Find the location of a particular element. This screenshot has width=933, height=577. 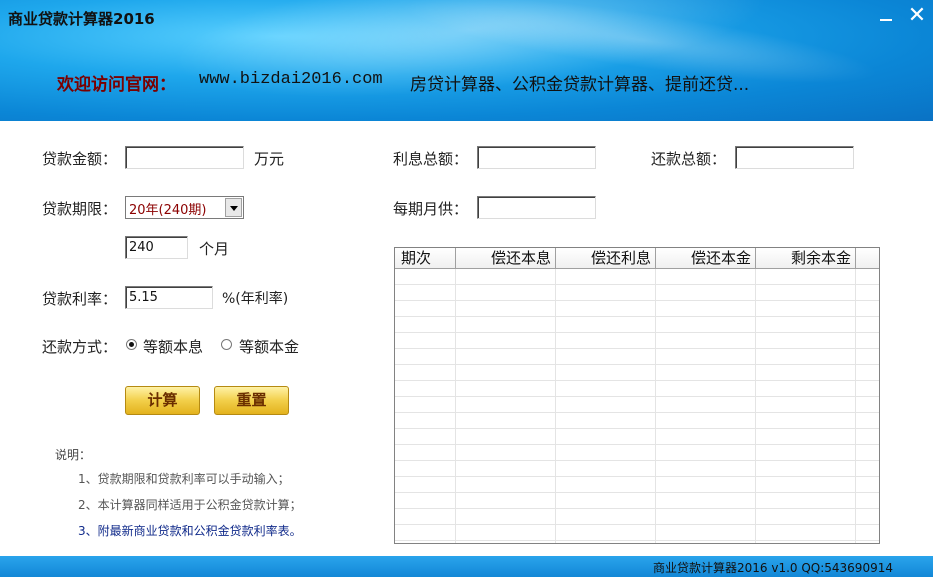

column-header-interest: 偿还利息 is located at coordinates (606, 258).